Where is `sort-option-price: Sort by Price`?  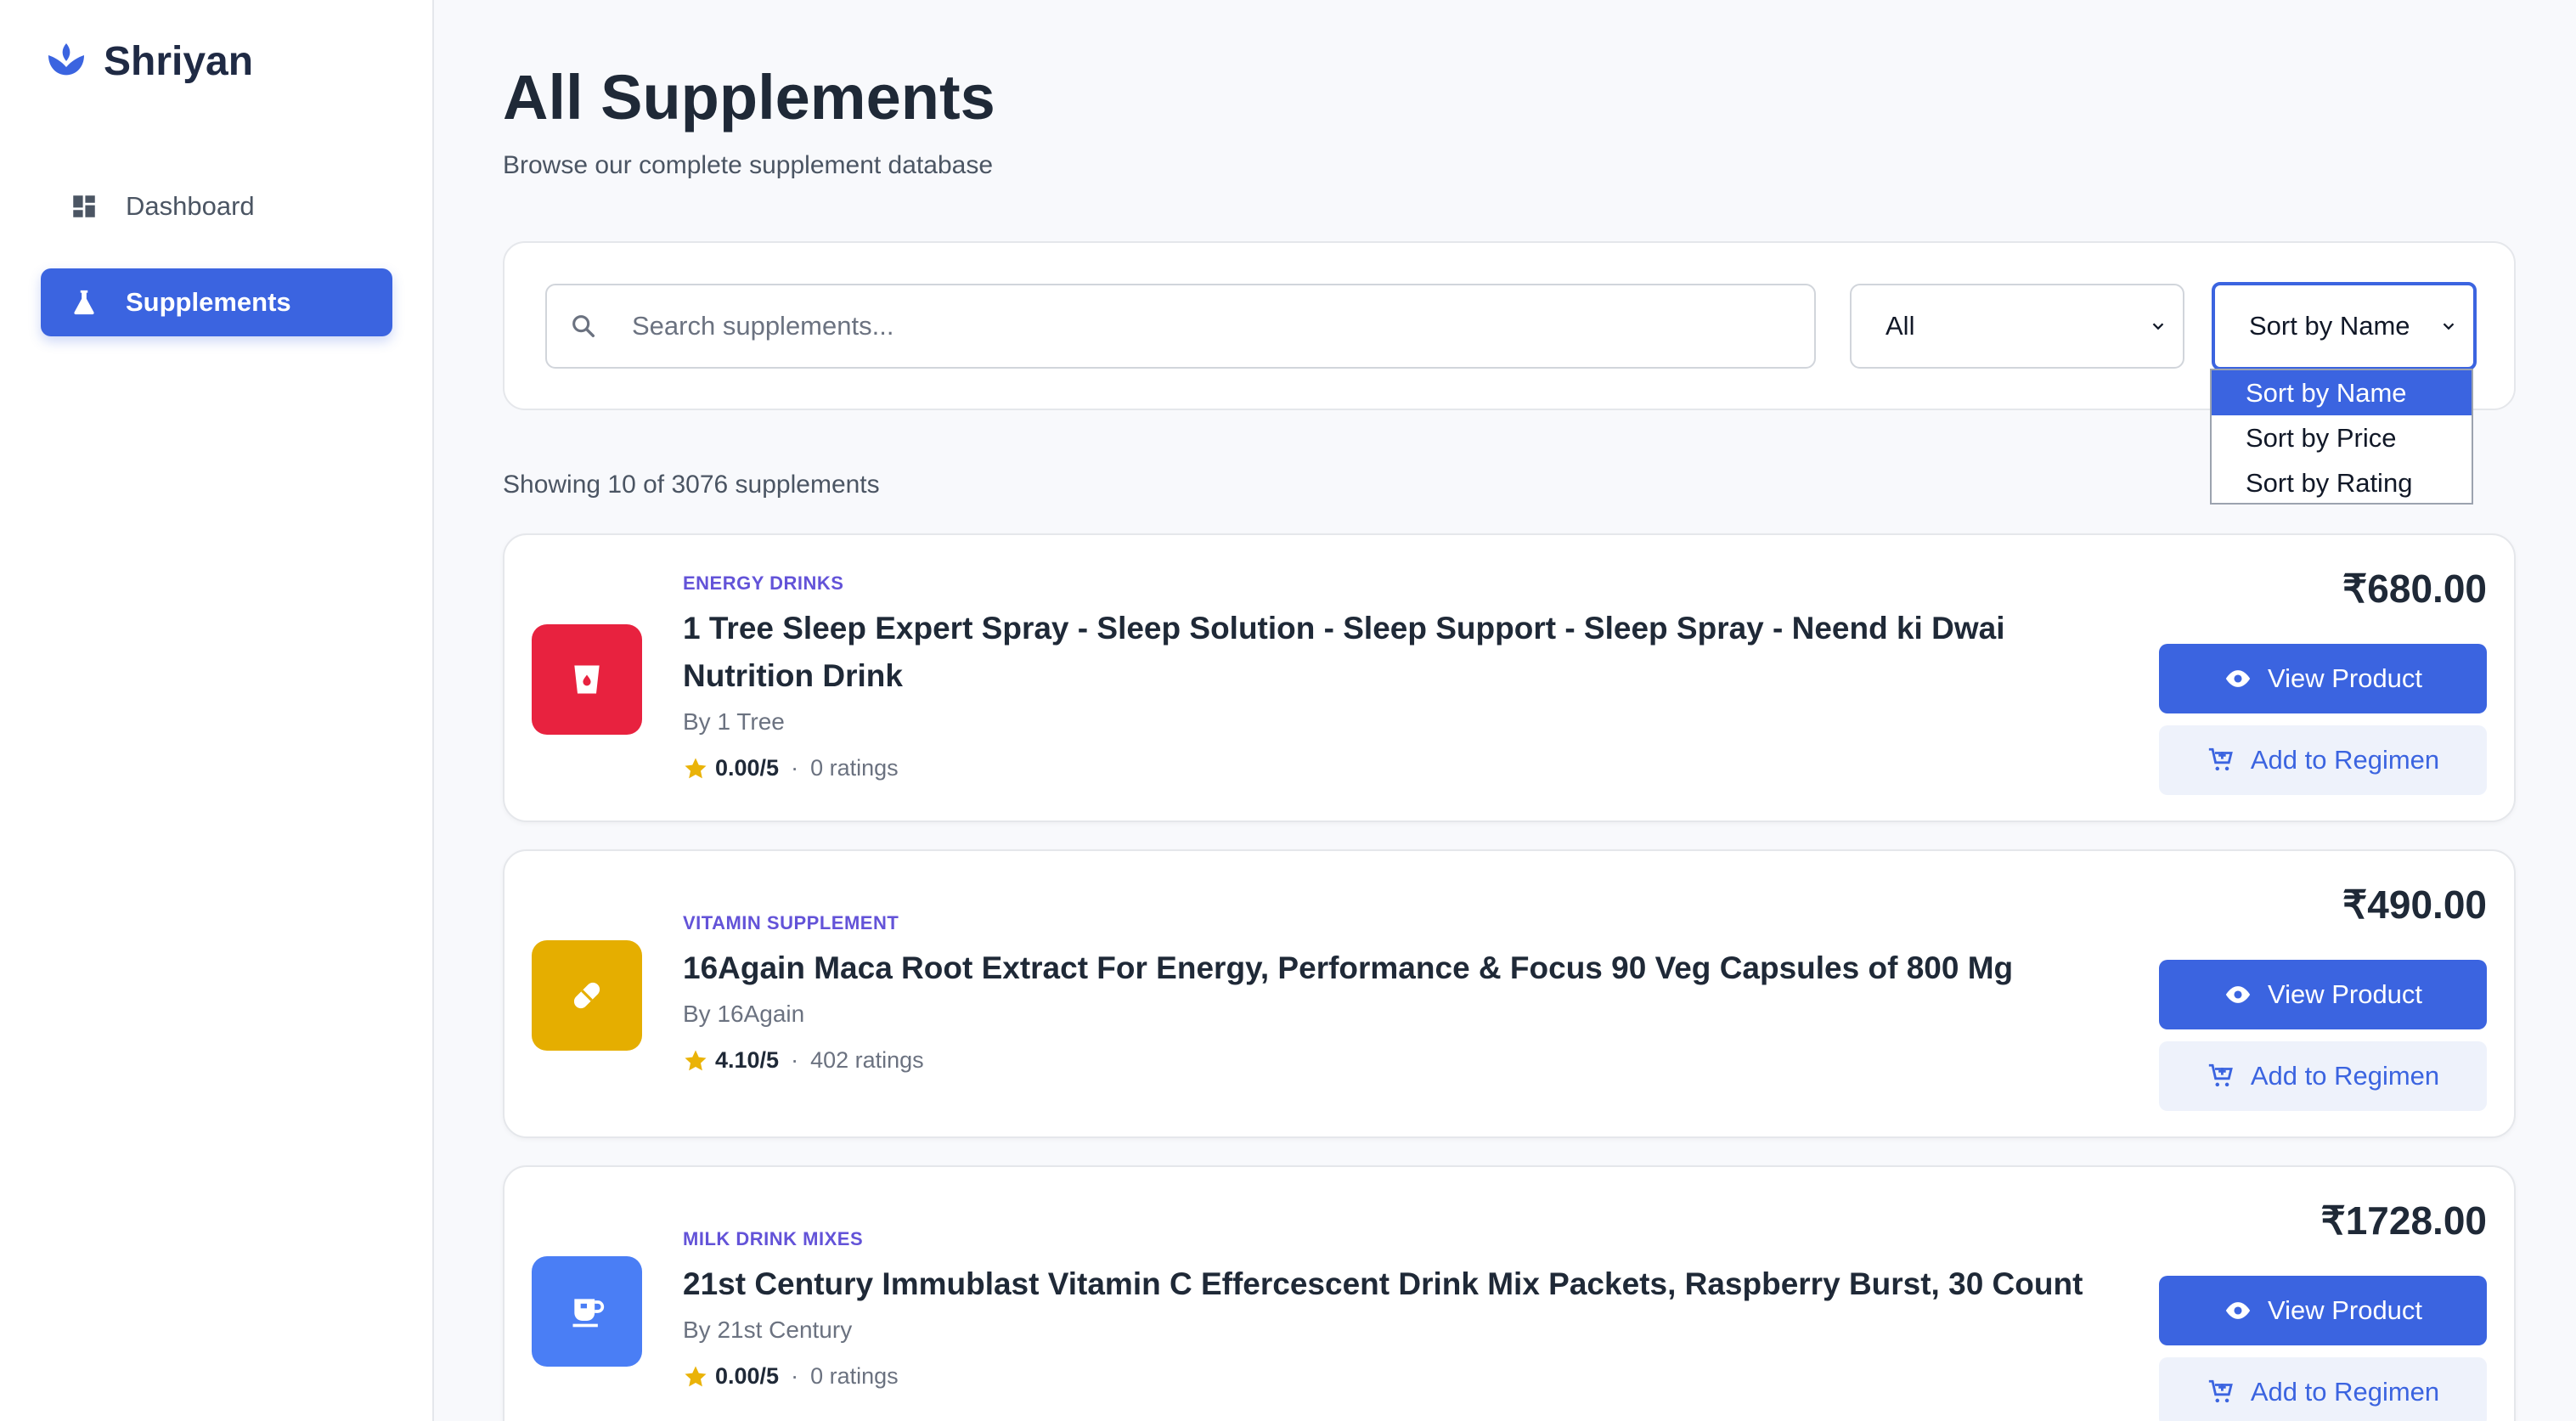 sort-option-price: Sort by Price is located at coordinates (2342, 438).